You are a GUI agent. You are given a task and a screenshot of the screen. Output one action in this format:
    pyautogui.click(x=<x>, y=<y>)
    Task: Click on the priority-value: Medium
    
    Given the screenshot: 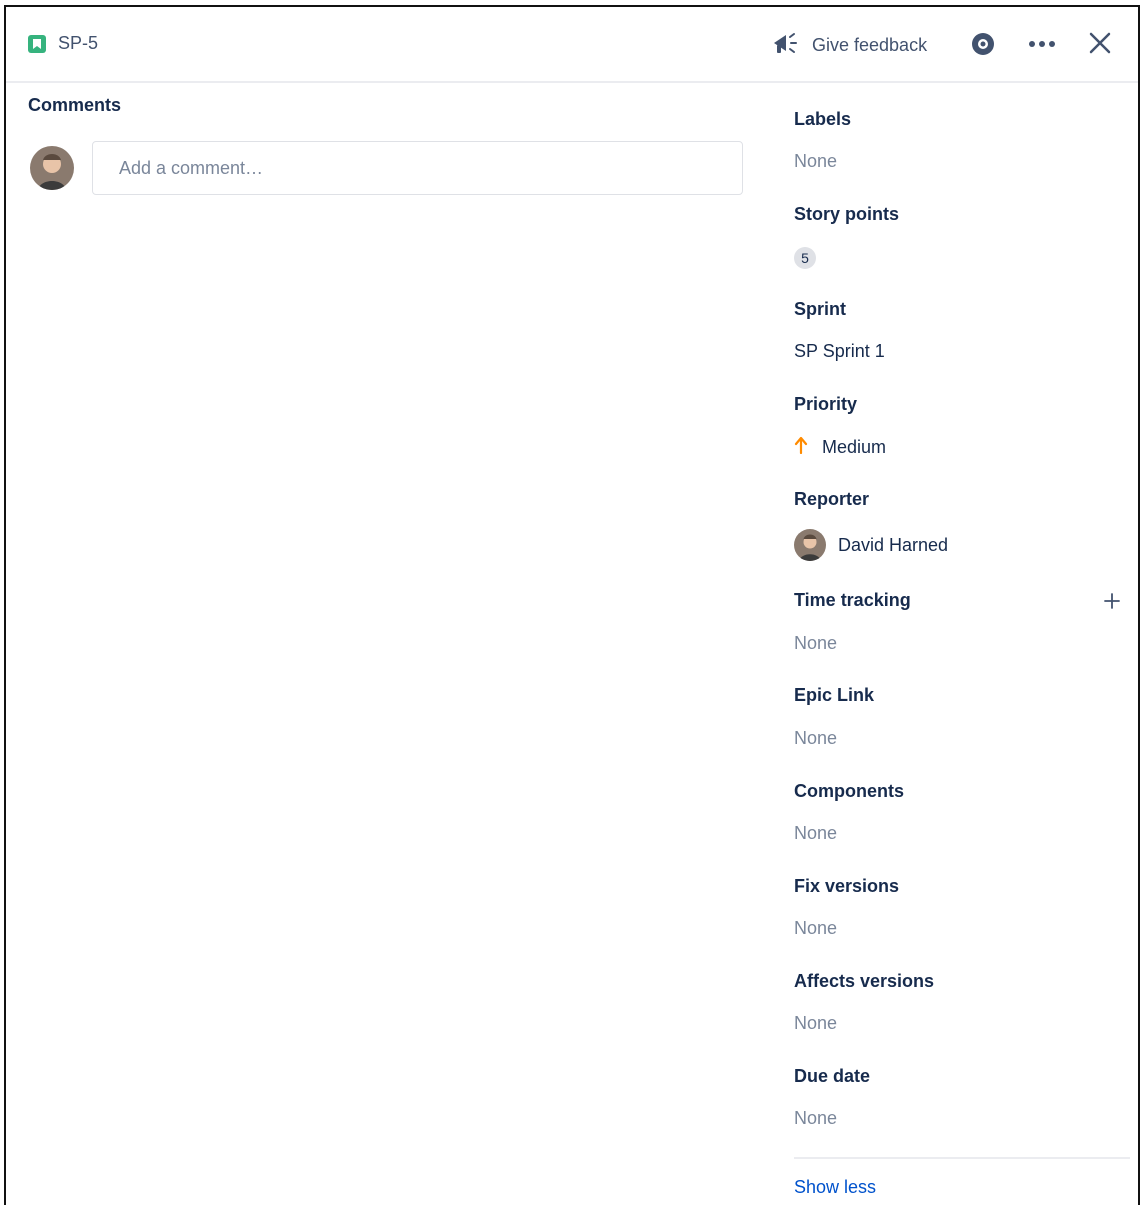 What is the action you would take?
    pyautogui.click(x=840, y=447)
    